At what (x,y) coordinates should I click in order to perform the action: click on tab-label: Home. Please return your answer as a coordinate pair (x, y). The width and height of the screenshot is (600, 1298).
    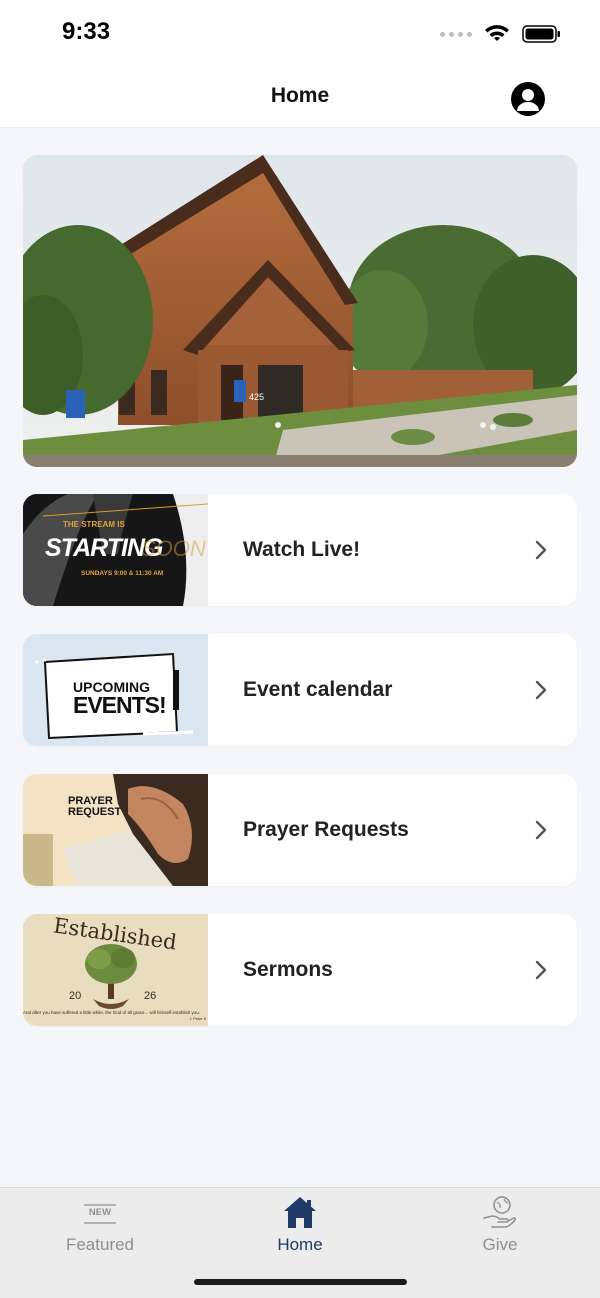
    Looking at the image, I should click on (300, 1244).